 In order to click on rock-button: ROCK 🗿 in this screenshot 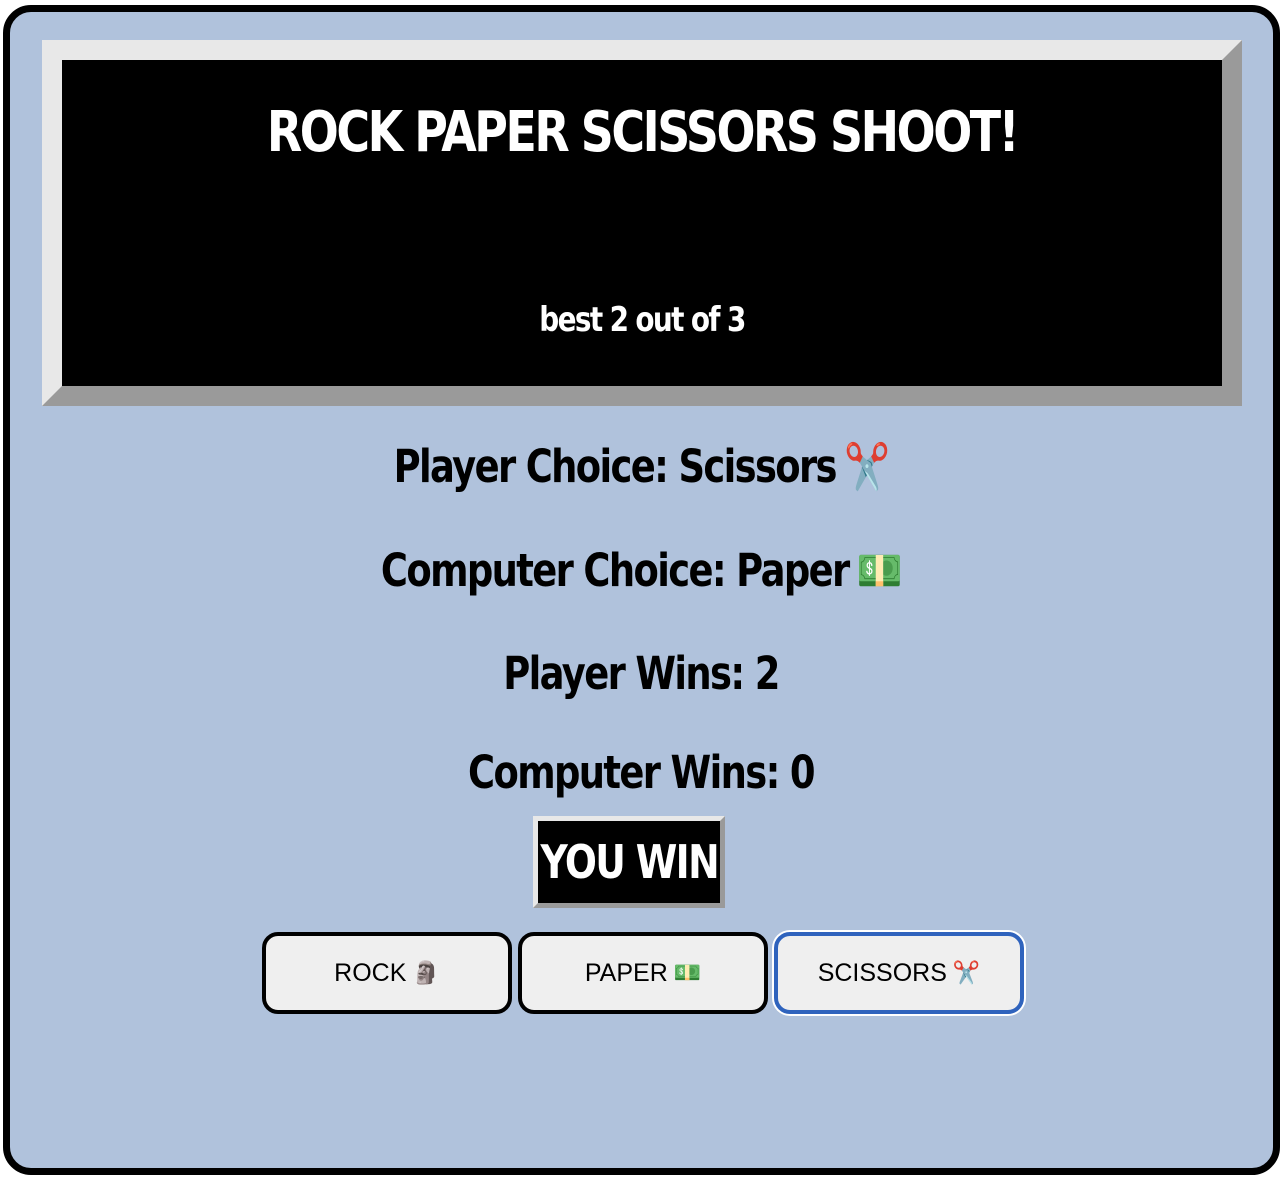, I will do `click(387, 973)`.